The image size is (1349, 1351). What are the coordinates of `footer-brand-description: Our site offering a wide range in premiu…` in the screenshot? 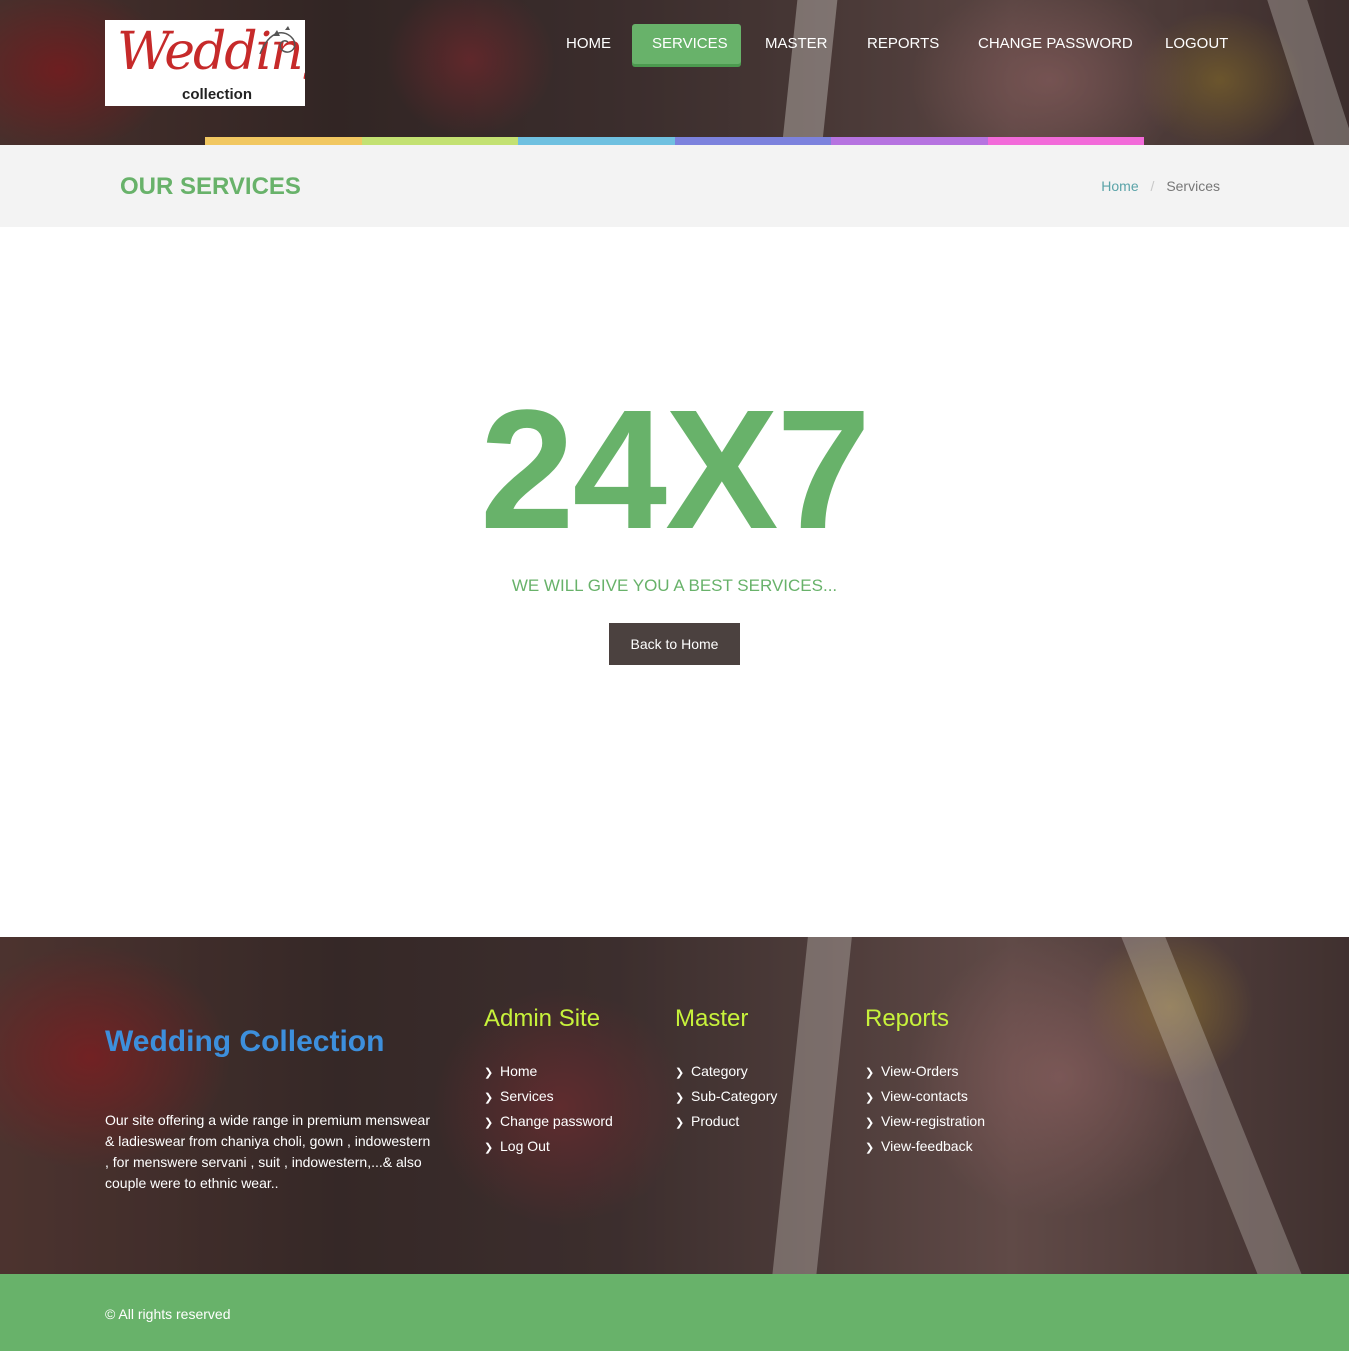 It's located at (268, 1151).